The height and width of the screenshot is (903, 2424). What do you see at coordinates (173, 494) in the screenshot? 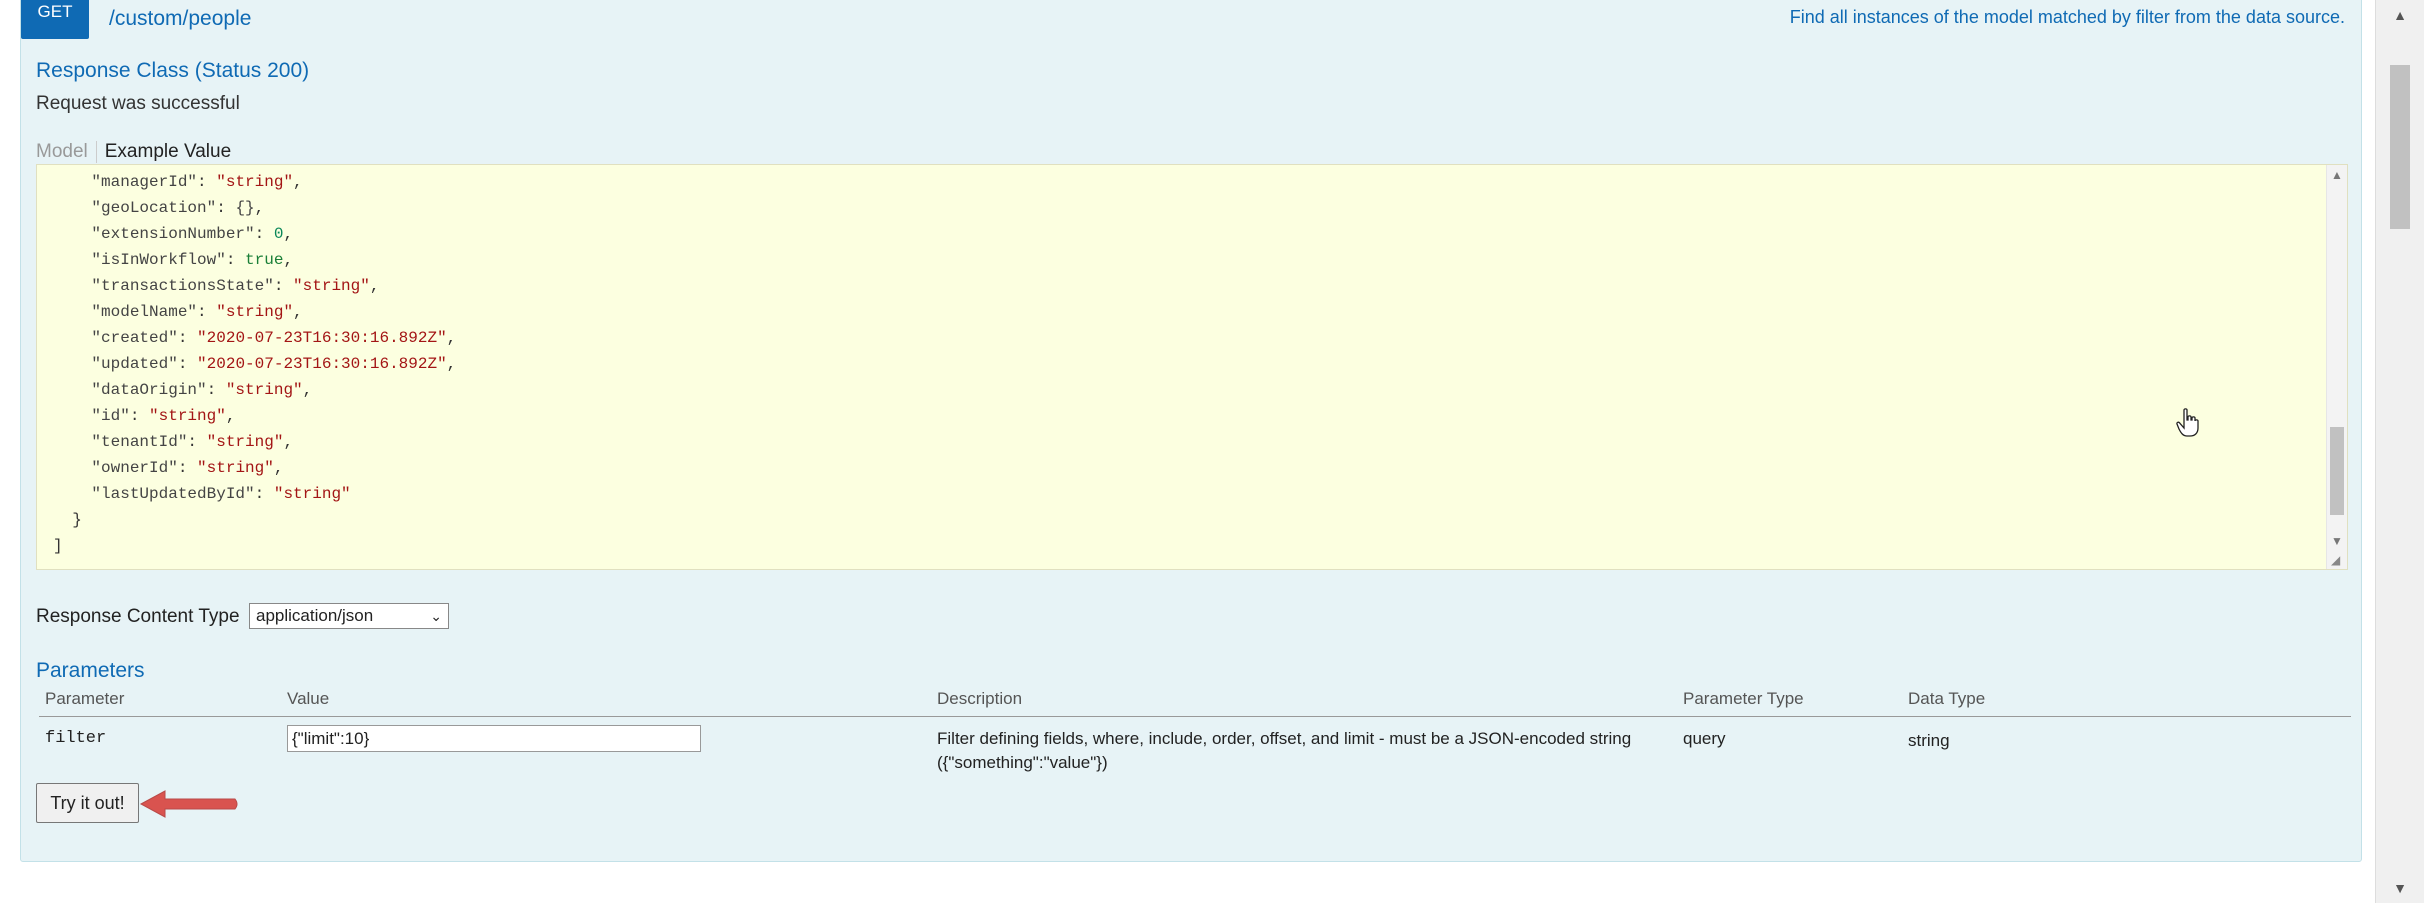
I see `json-key: "lastUpdatedById"` at bounding box center [173, 494].